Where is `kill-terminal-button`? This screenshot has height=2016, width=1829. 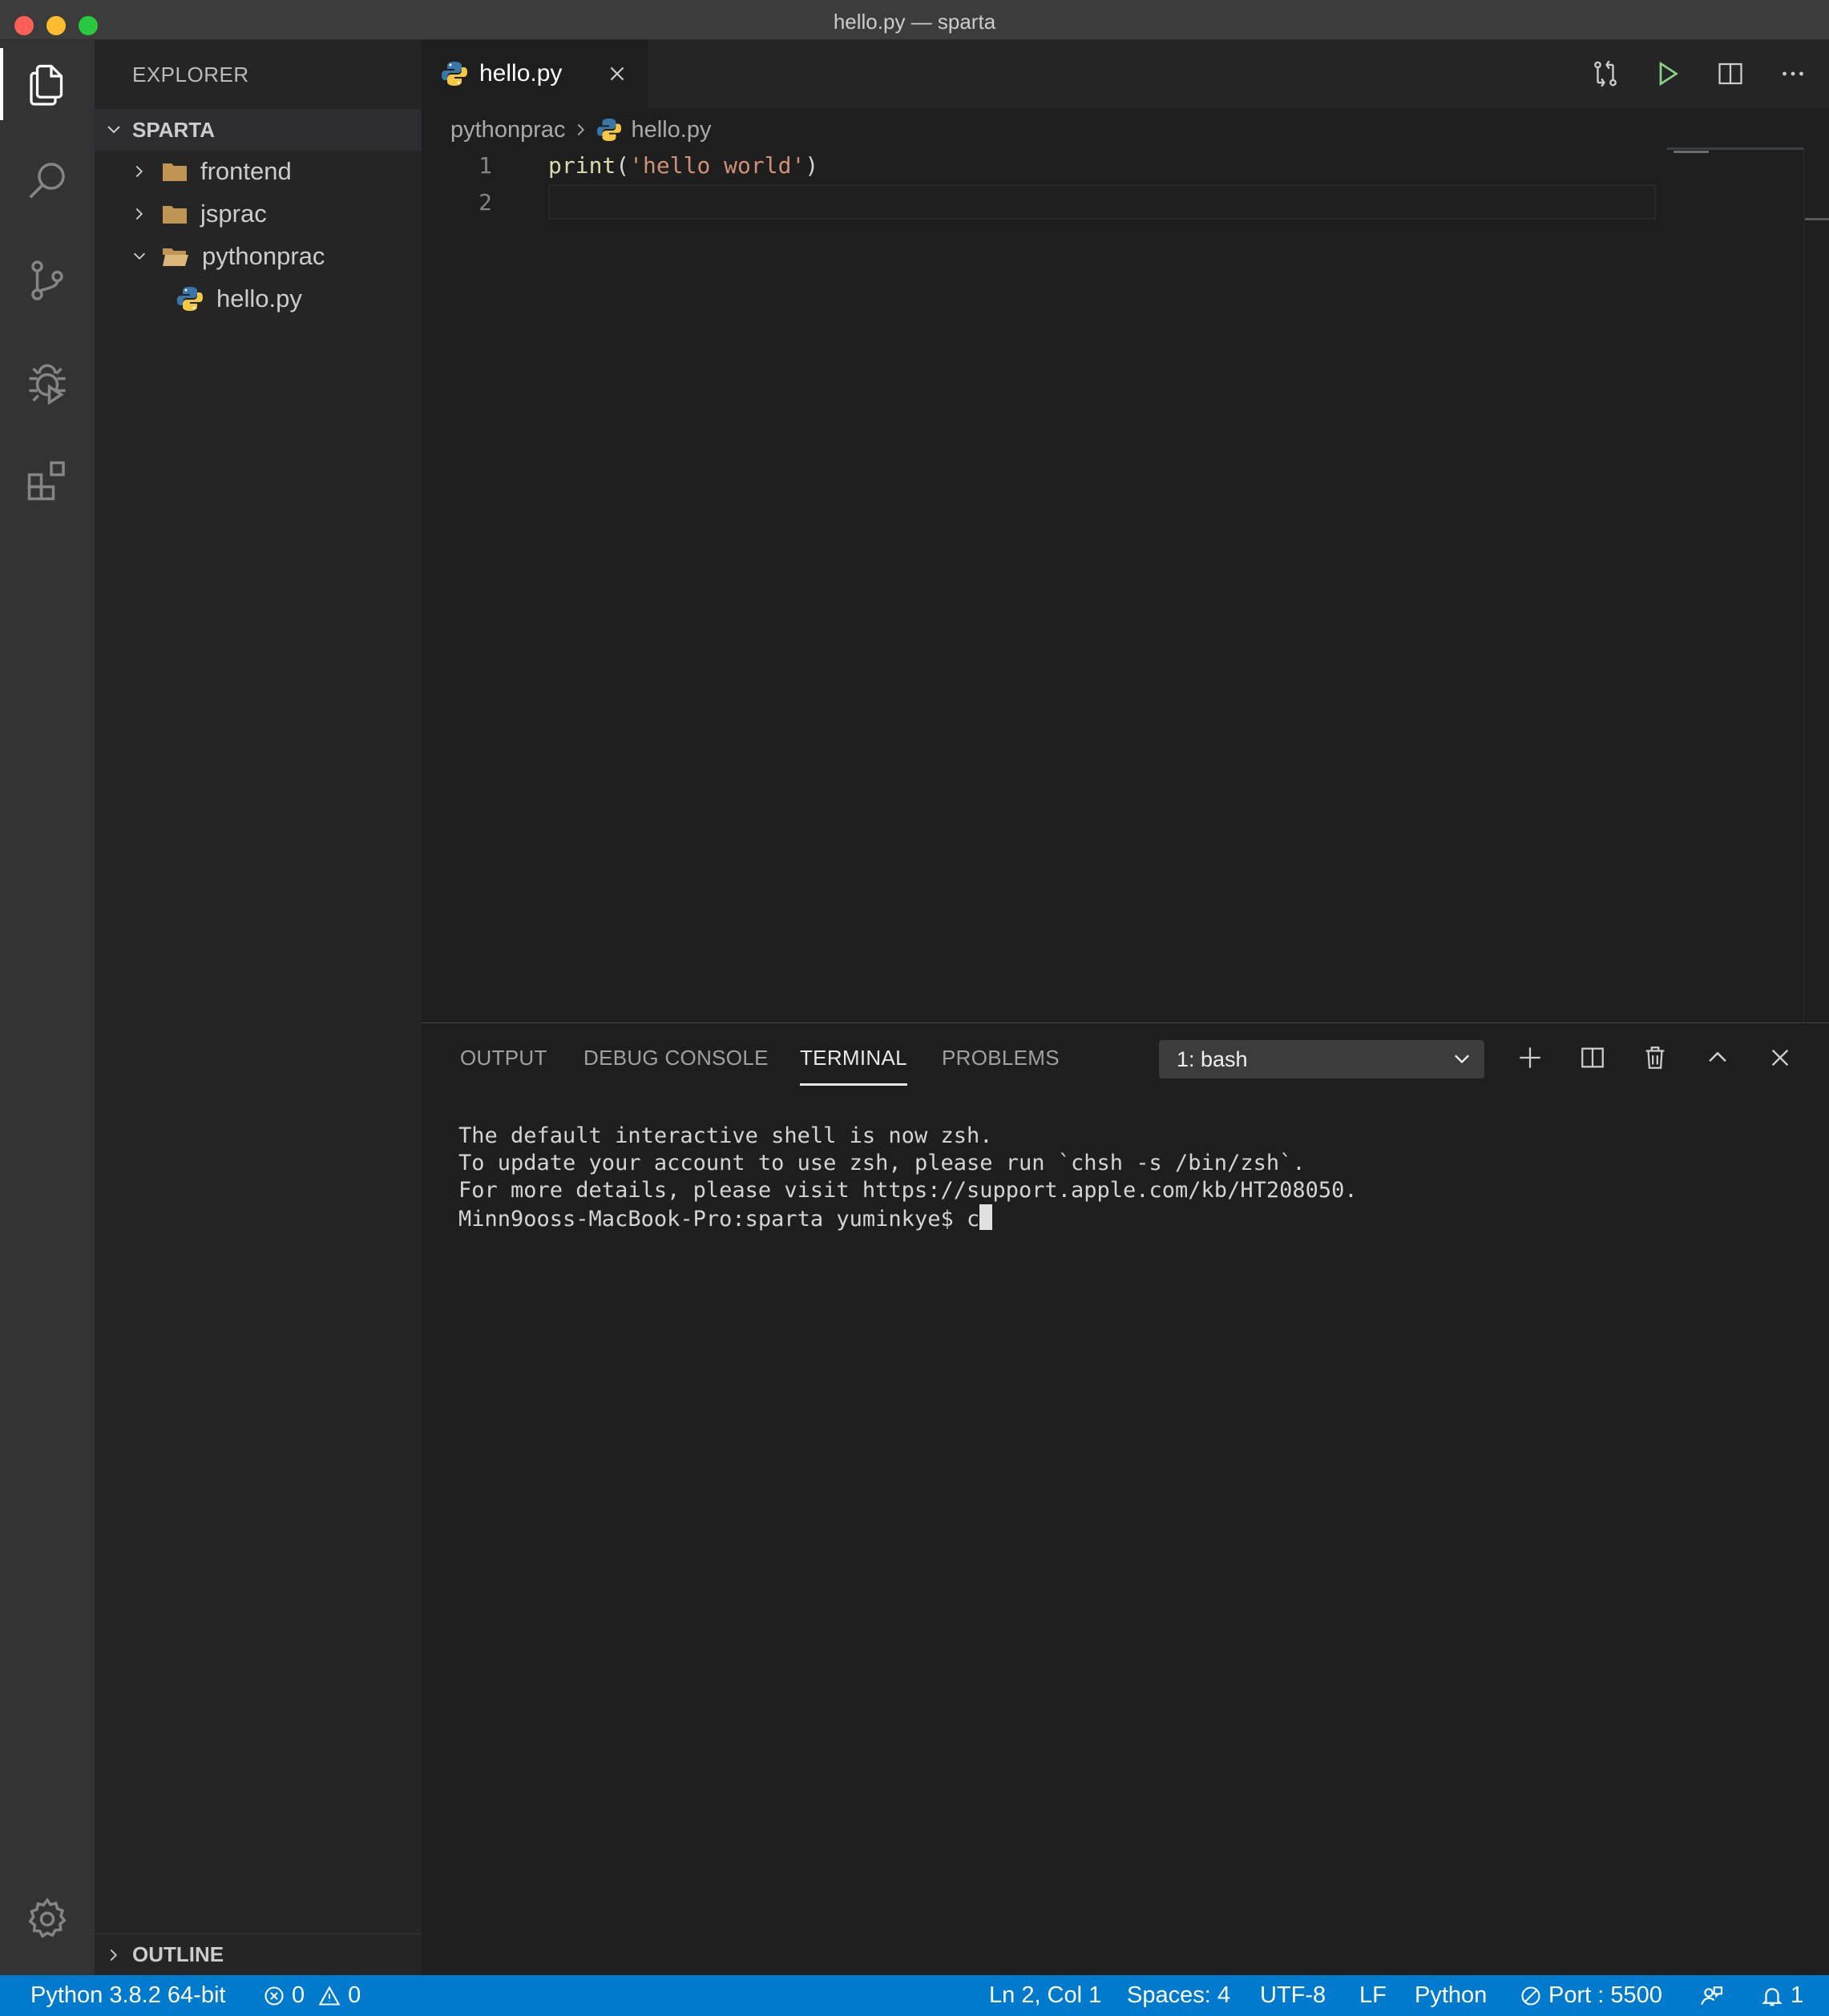 kill-terminal-button is located at coordinates (1655, 1057).